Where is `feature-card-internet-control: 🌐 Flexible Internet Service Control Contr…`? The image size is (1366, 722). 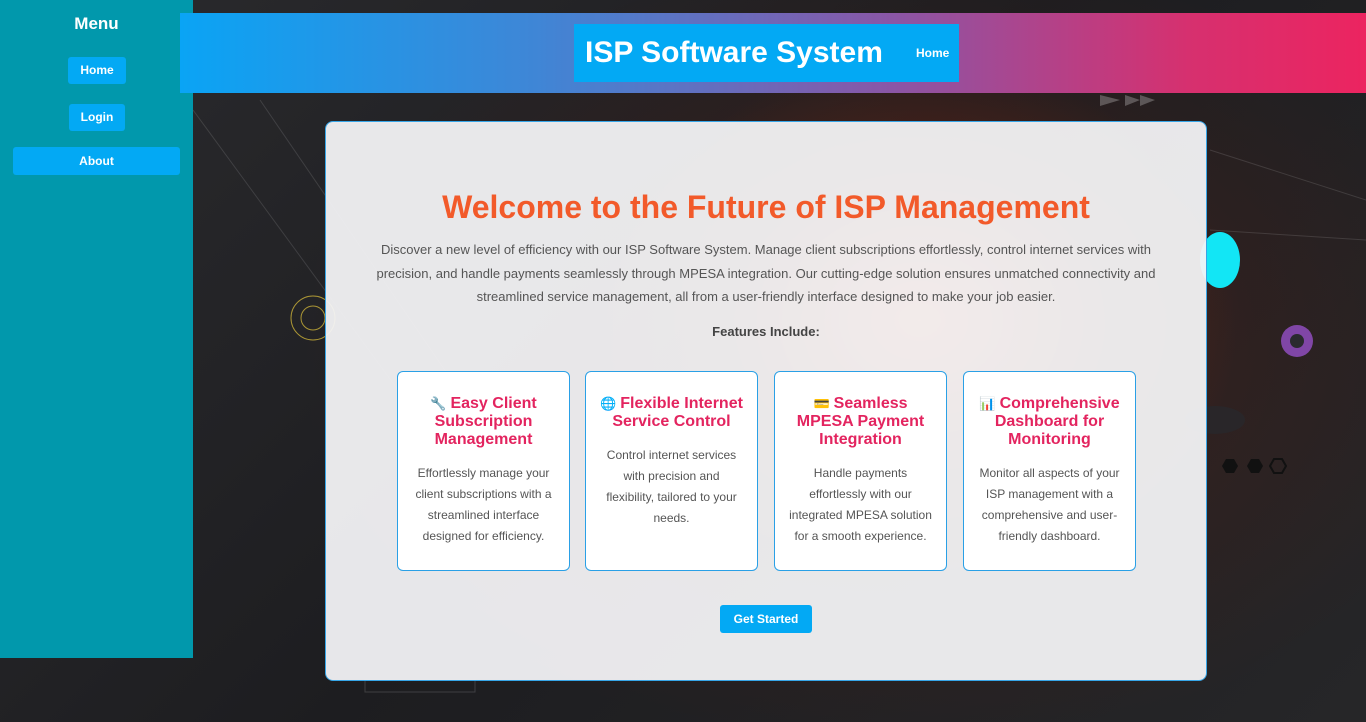 feature-card-internet-control: 🌐 Flexible Internet Service Control Contr… is located at coordinates (671, 471).